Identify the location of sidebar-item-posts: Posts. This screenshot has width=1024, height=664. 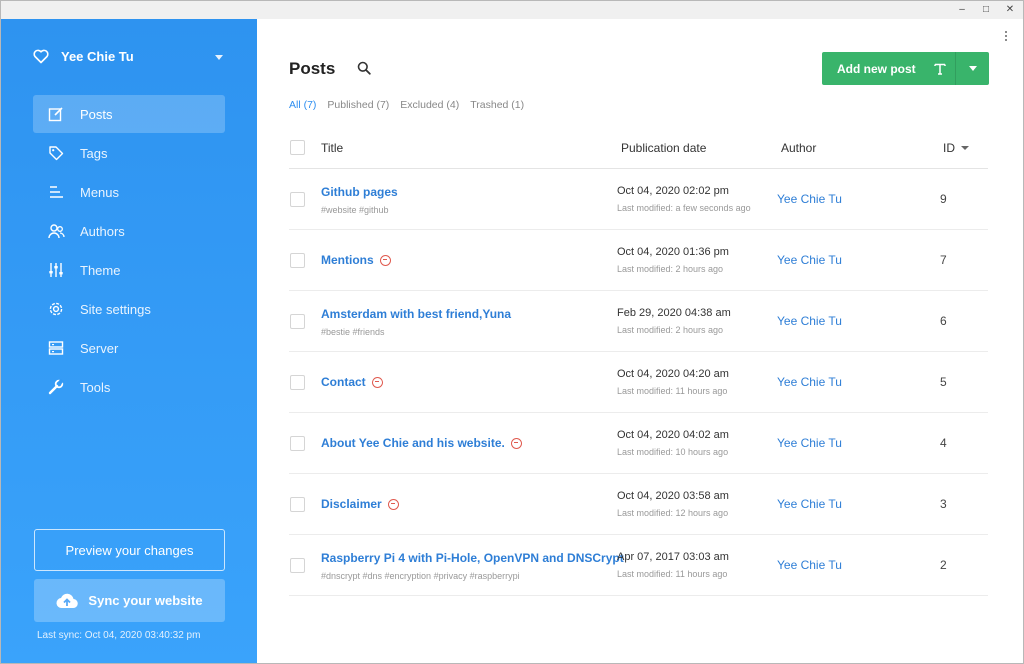
(129, 114).